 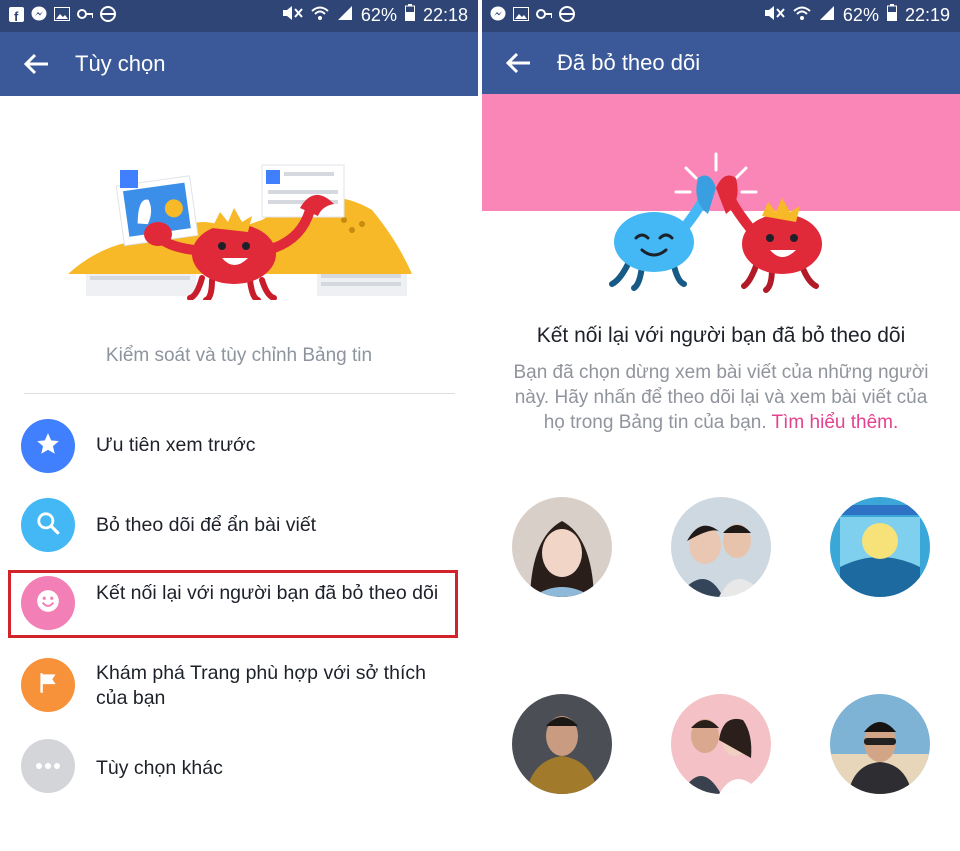 I want to click on star-icon-circle, so click(x=48, y=446).